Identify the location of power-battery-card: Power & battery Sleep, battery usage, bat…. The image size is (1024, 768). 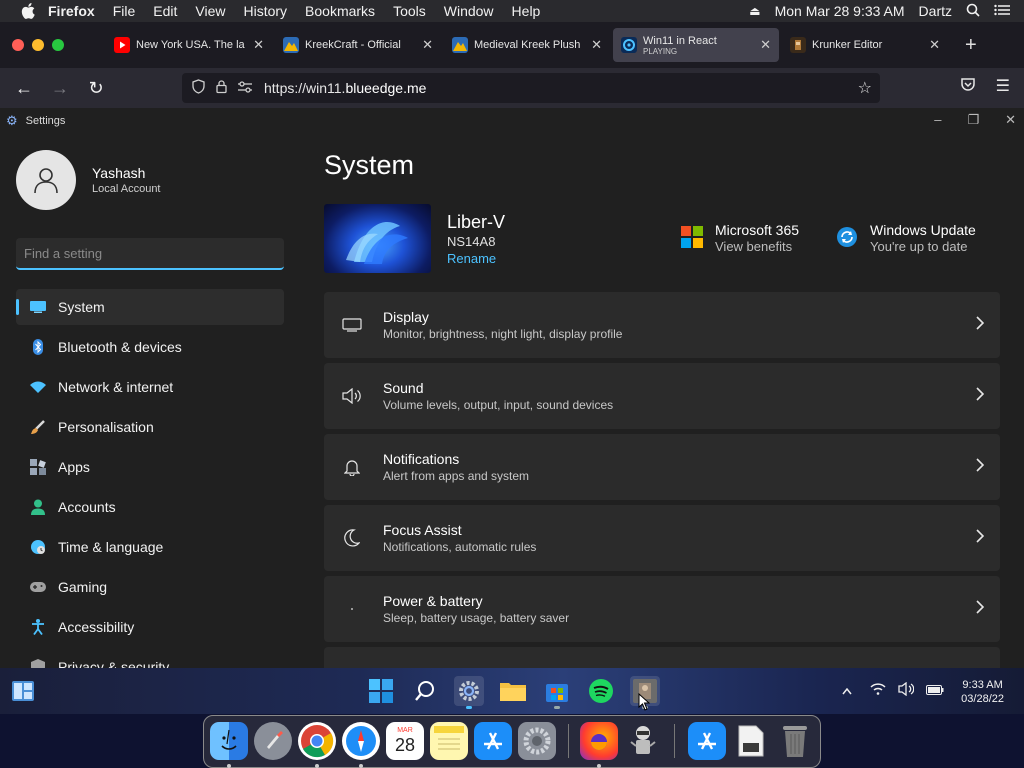
(662, 609).